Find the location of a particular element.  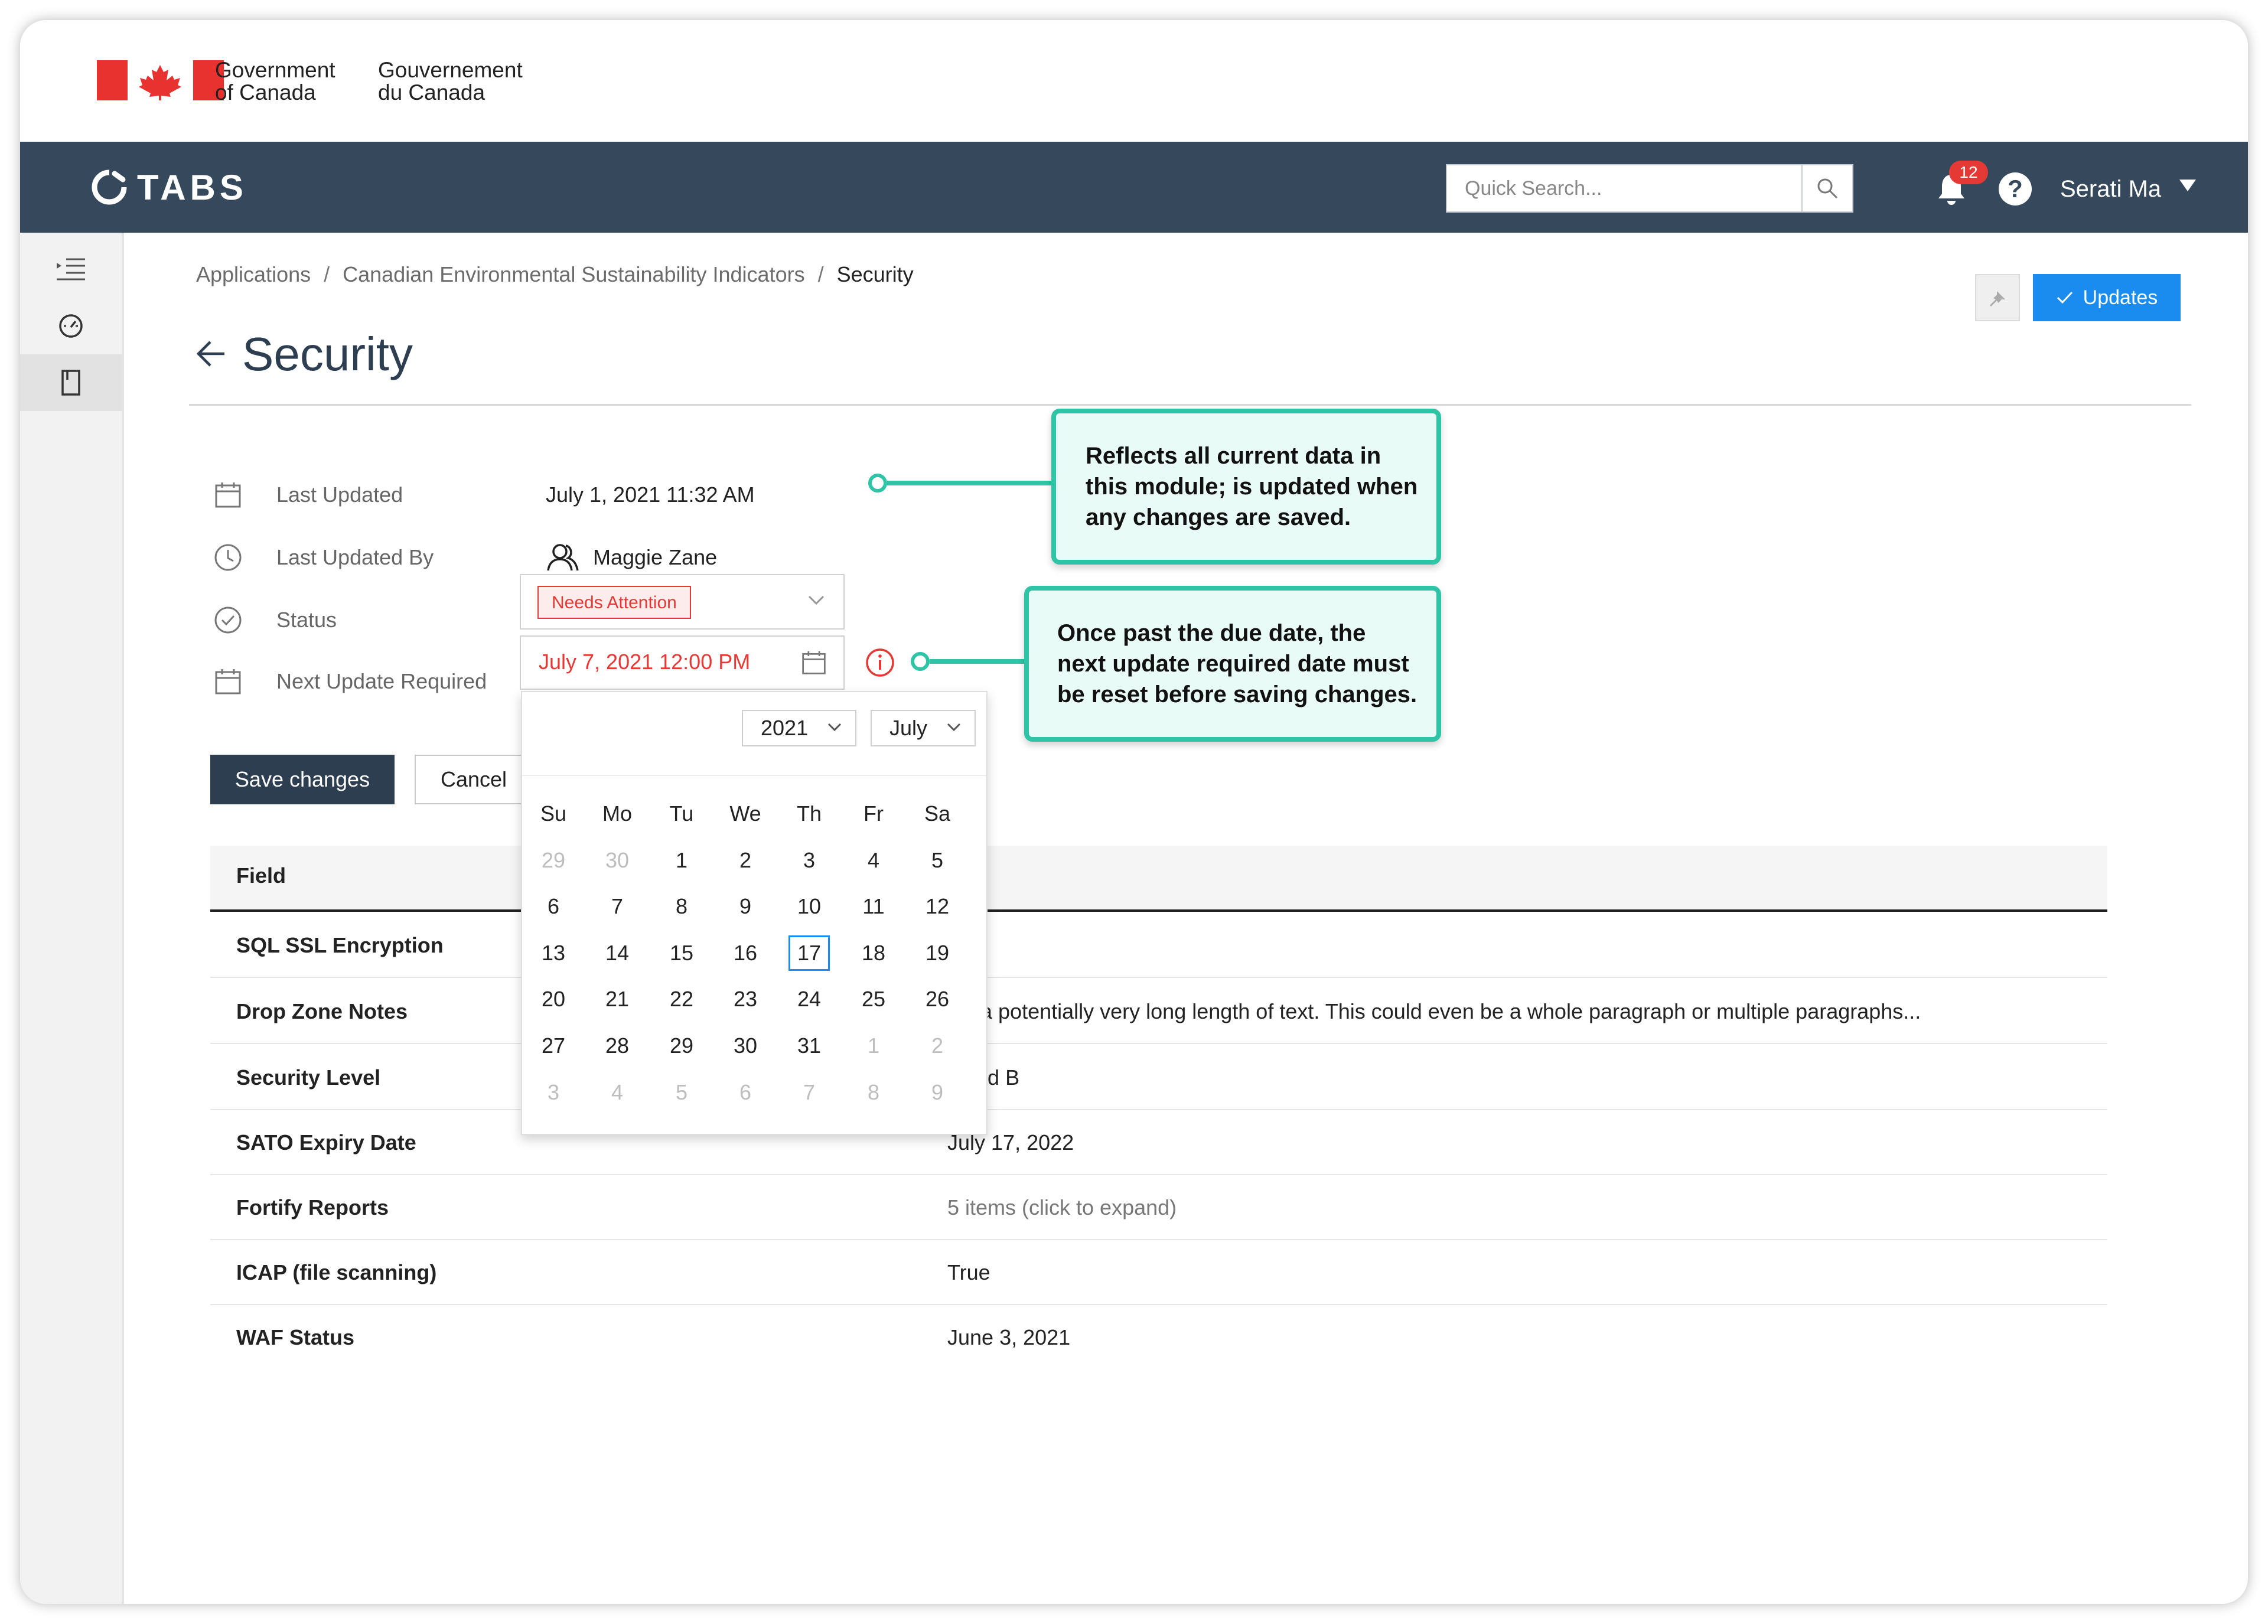

meta-last-updated-by: Last Updated By Maggie Zane is located at coordinates (464, 557).